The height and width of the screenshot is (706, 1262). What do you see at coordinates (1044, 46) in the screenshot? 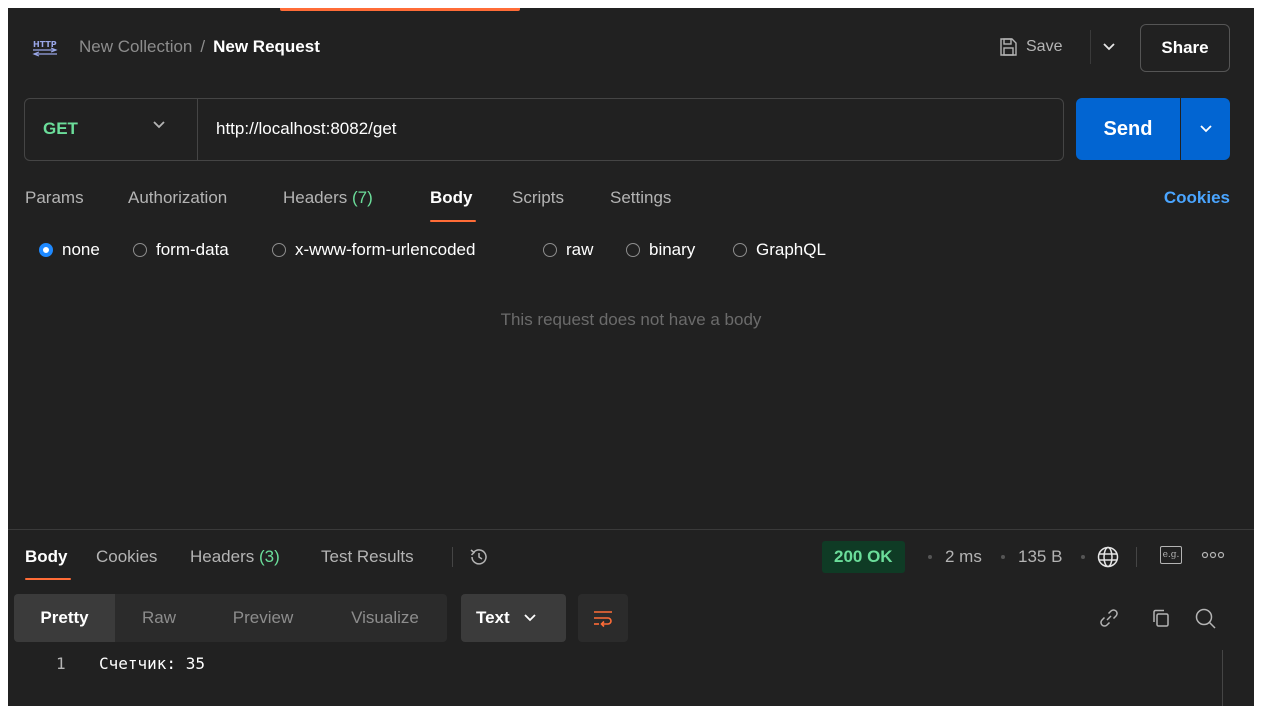
I see `save-label: Save` at bounding box center [1044, 46].